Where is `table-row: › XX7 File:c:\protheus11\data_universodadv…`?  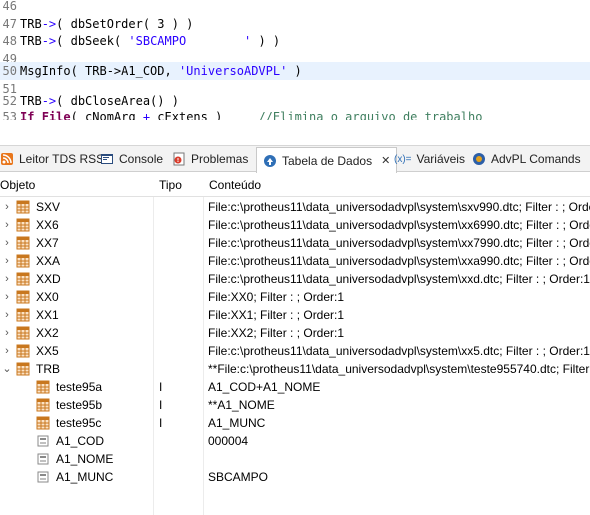 table-row: › XX7 File:c:\protheus11\data_universodadv… is located at coordinates (295, 243).